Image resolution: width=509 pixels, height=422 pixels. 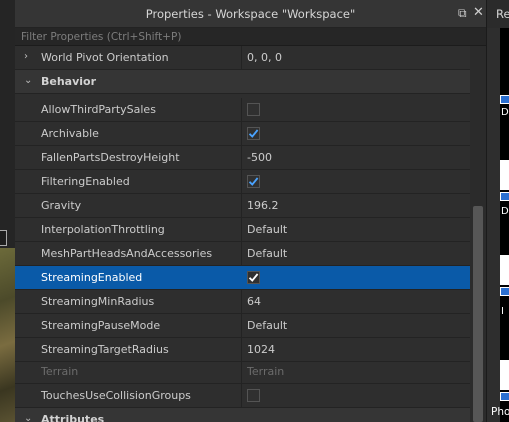 What do you see at coordinates (101, 325) in the screenshot?
I see `property-name: StreamingPauseMode` at bounding box center [101, 325].